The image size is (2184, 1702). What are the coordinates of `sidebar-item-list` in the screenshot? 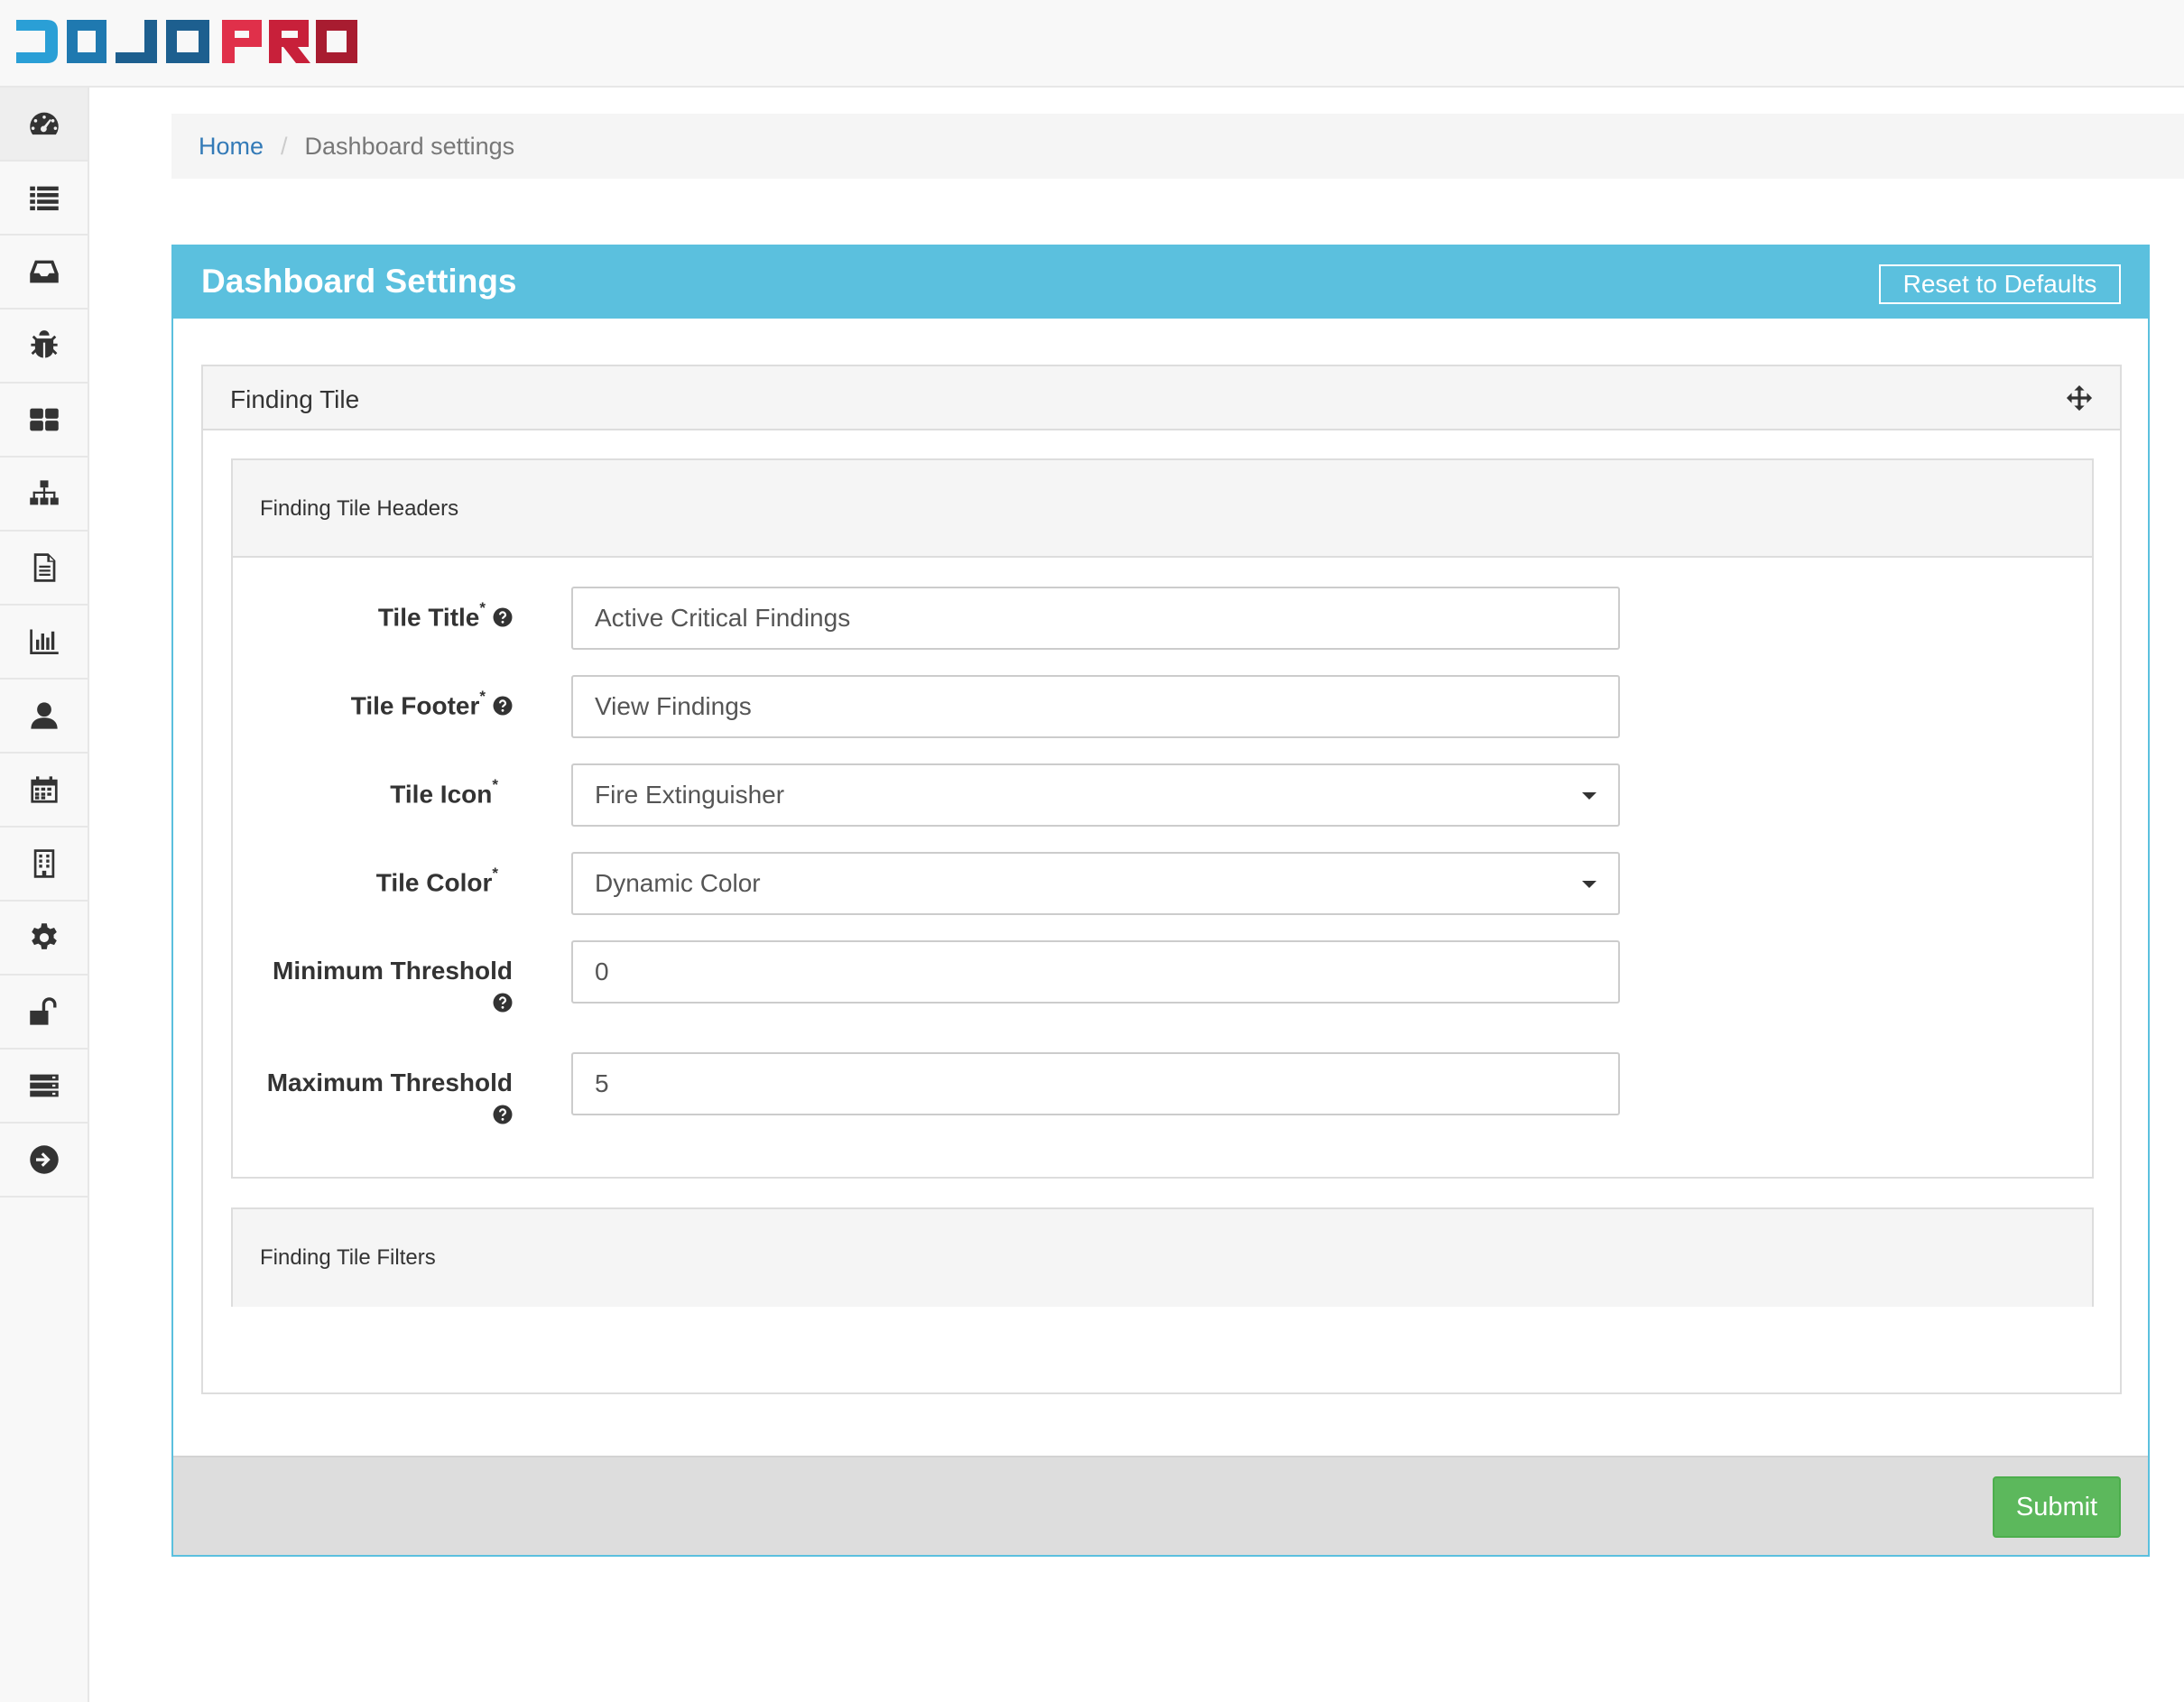 It's located at (44, 199).